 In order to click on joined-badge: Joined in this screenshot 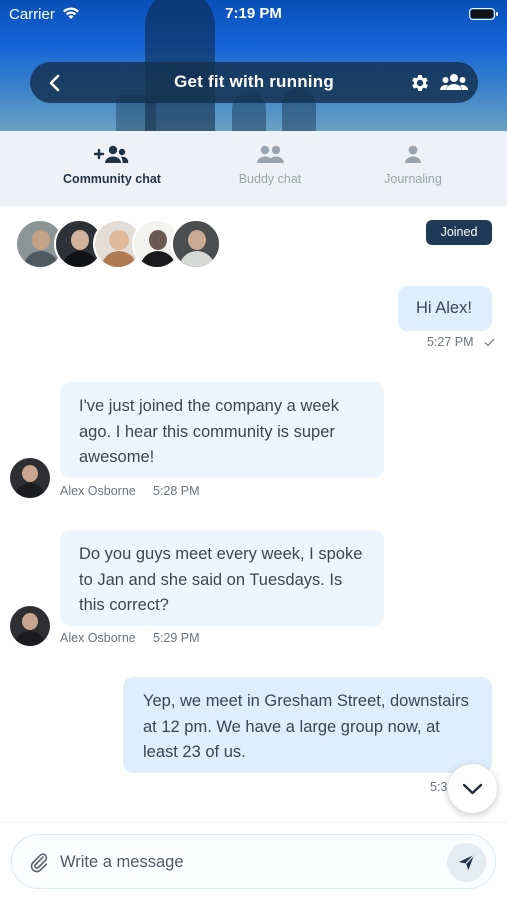, I will do `click(459, 232)`.